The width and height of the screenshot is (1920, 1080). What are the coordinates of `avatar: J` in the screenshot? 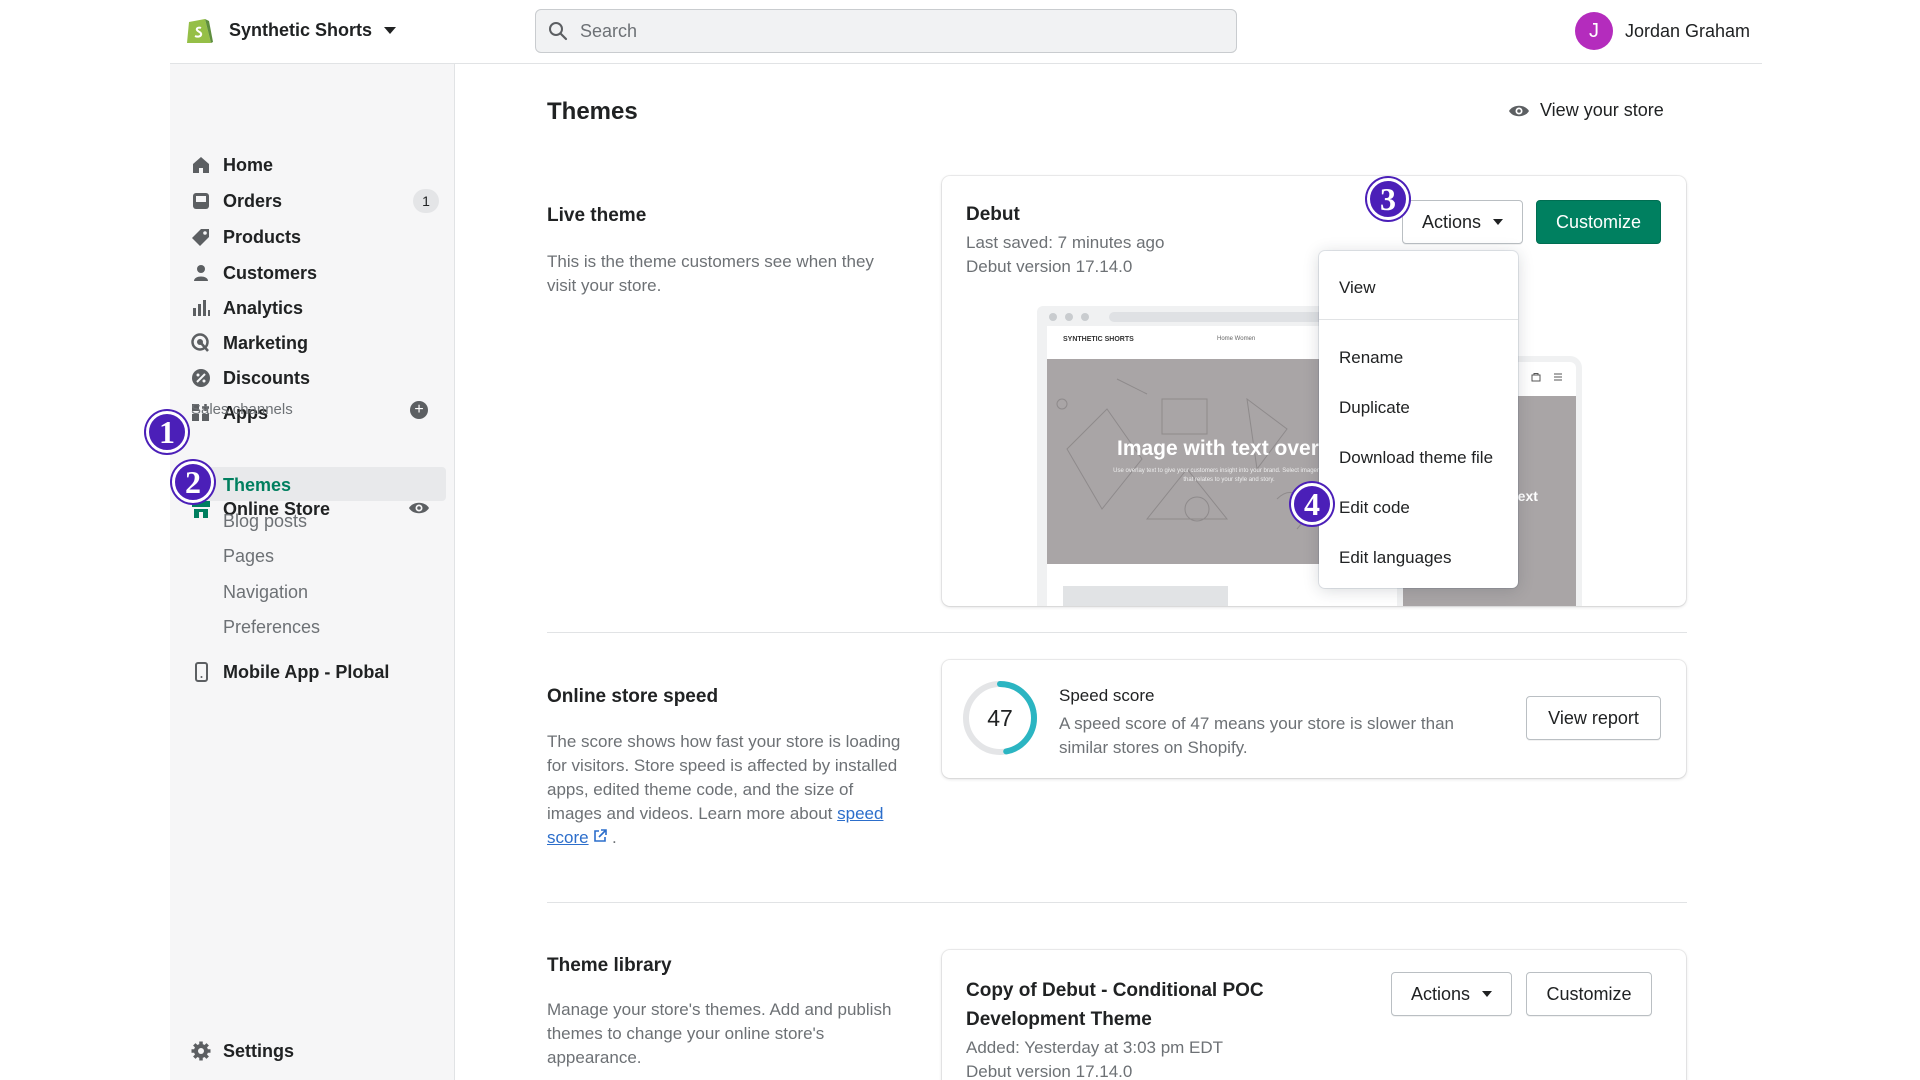 It's located at (1593, 31).